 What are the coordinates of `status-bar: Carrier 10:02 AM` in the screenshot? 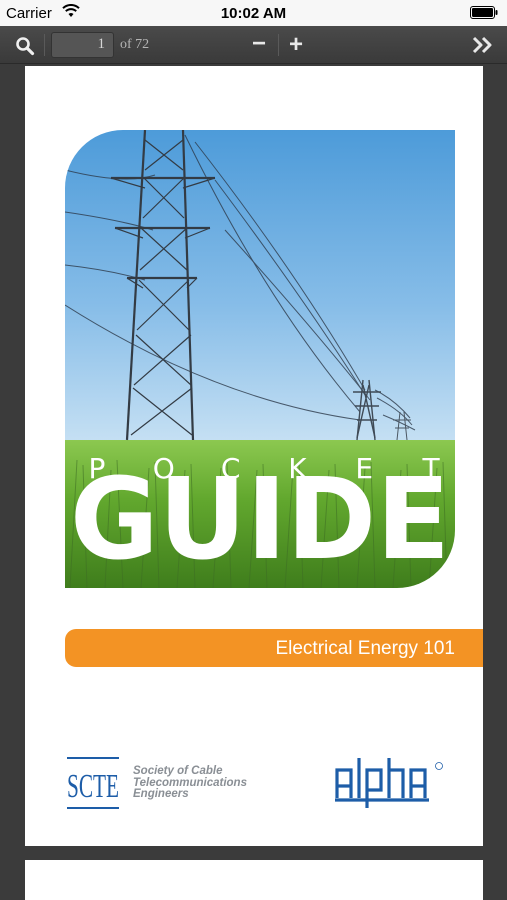 It's located at (253, 13).